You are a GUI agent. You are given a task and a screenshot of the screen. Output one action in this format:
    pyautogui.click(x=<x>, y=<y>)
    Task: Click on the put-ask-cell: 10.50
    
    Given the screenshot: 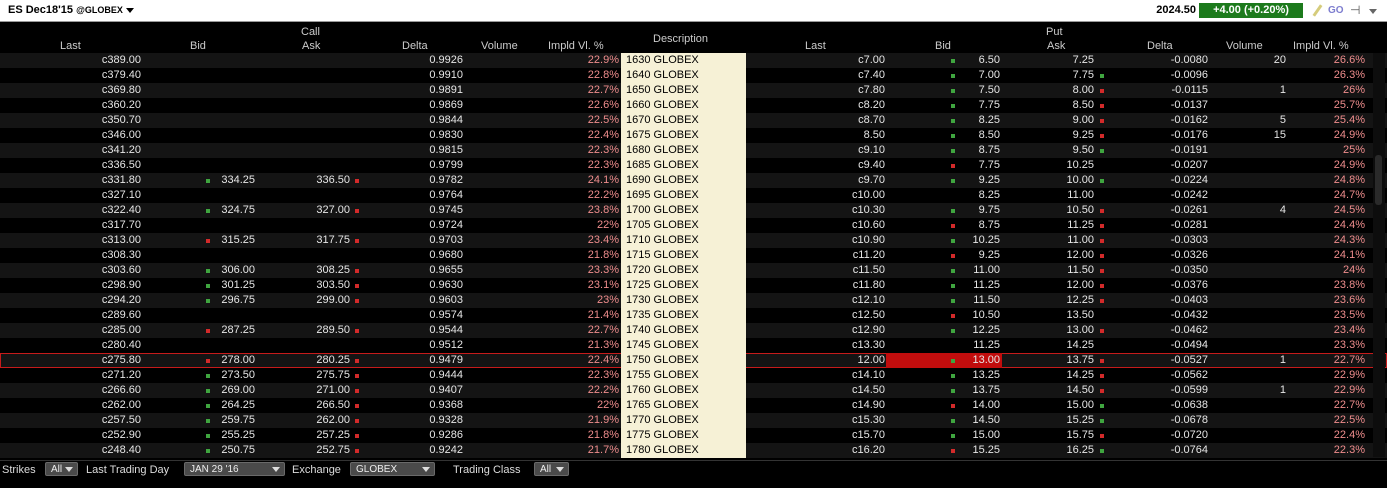 What is the action you would take?
    pyautogui.click(x=1049, y=210)
    